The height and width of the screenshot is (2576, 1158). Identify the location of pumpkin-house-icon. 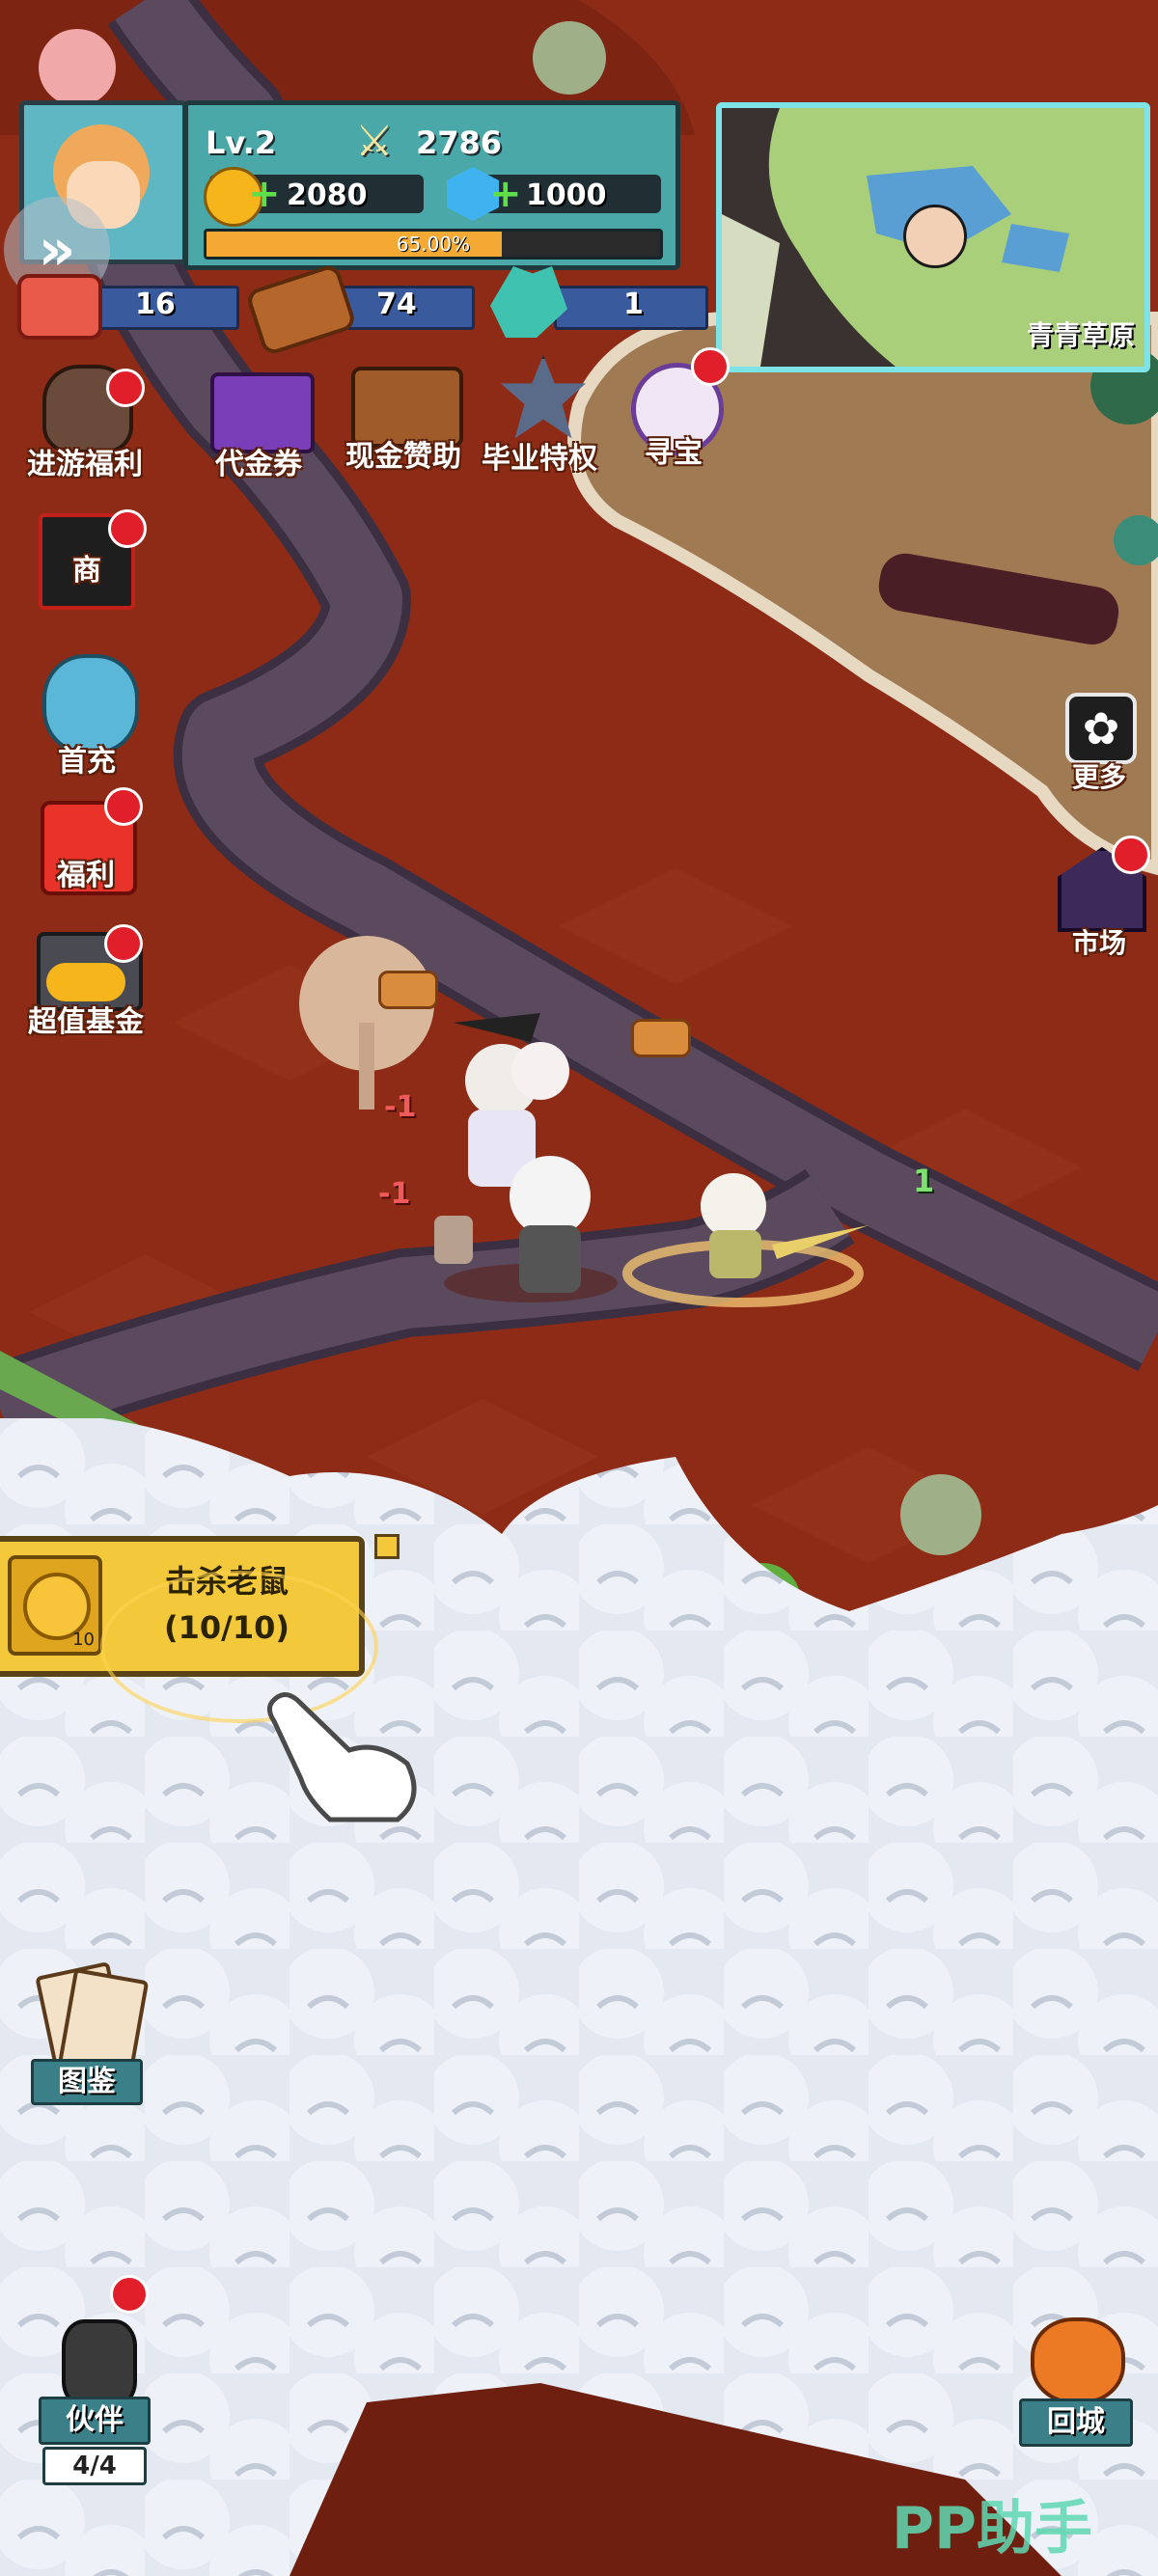
(1078, 2360).